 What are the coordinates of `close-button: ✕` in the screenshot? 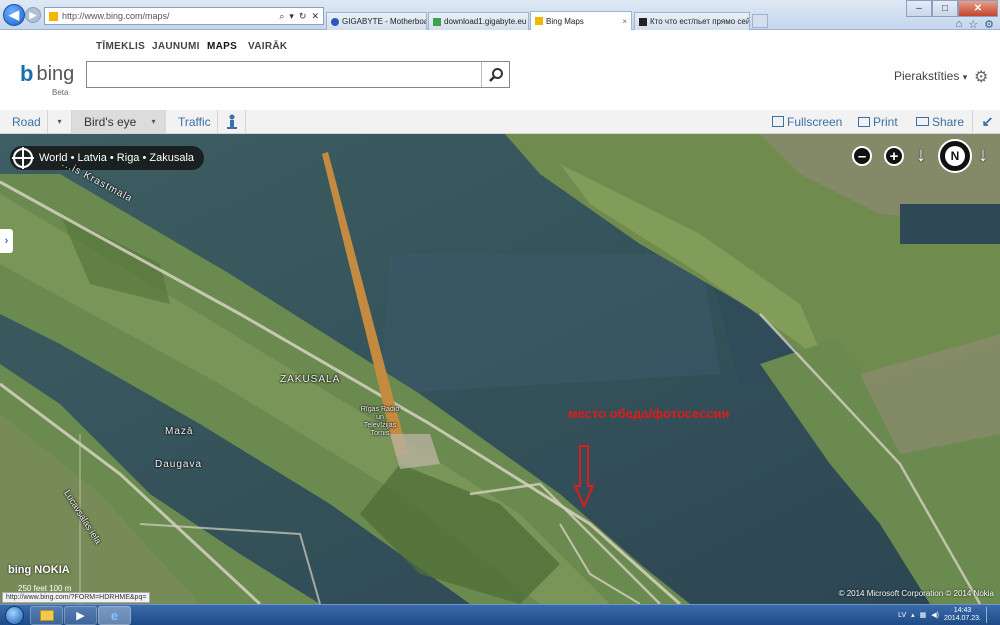 It's located at (978, 8).